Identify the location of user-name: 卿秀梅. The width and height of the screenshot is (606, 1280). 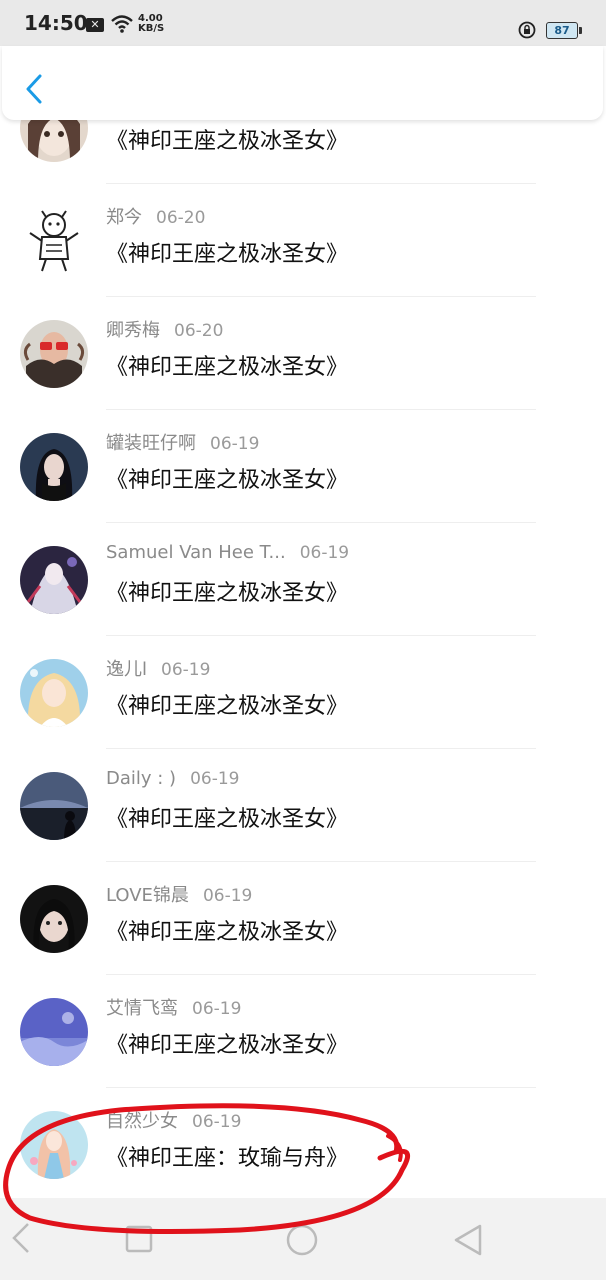
(133, 330).